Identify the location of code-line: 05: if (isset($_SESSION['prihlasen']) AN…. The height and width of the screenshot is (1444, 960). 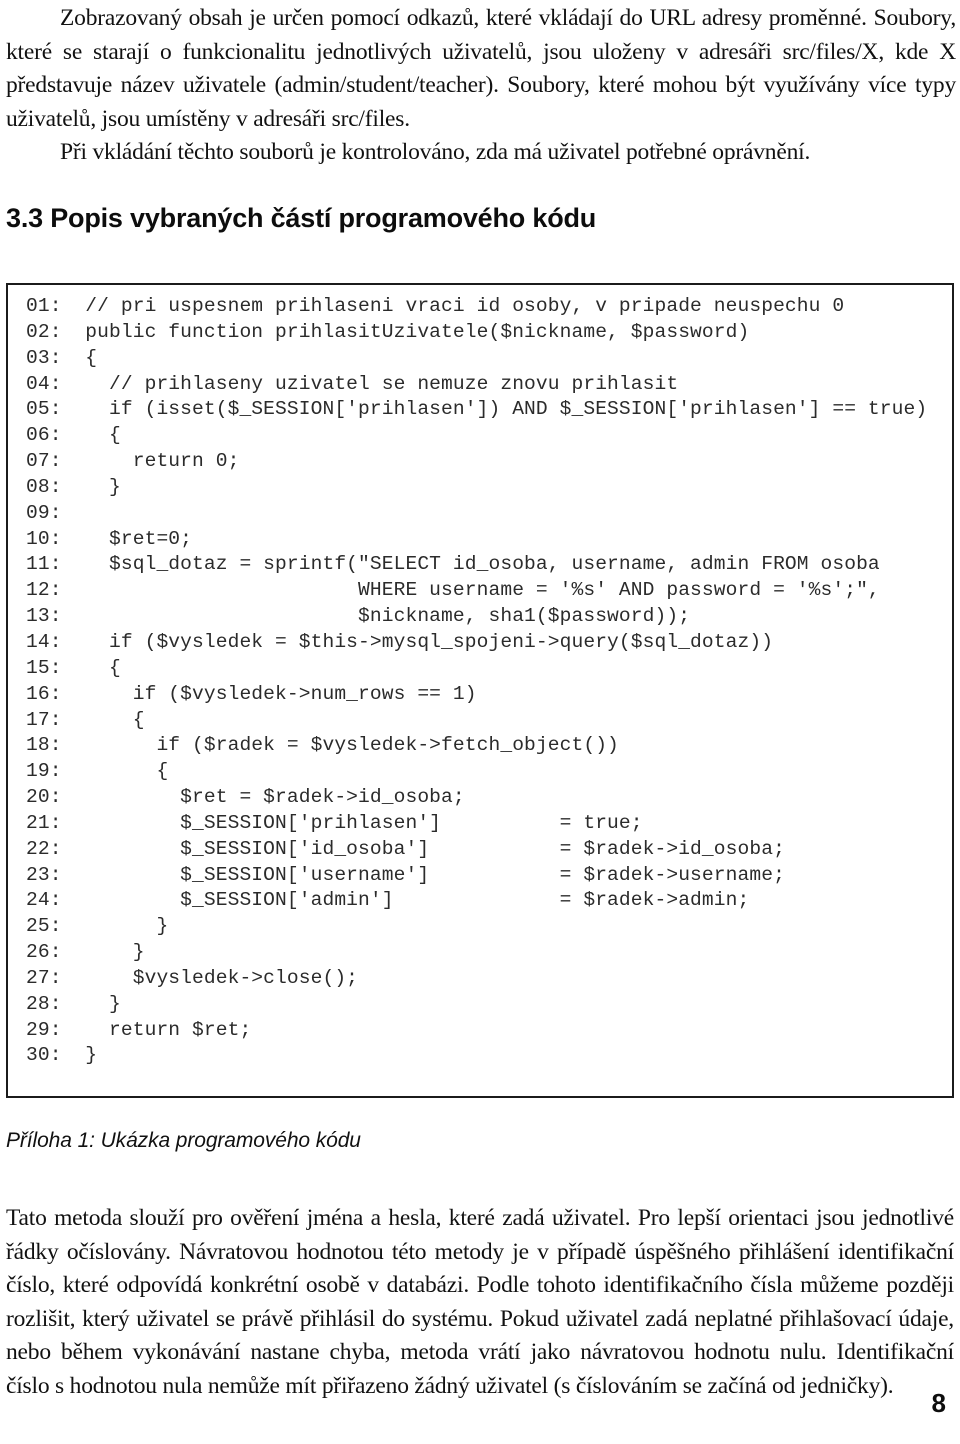
(480, 410).